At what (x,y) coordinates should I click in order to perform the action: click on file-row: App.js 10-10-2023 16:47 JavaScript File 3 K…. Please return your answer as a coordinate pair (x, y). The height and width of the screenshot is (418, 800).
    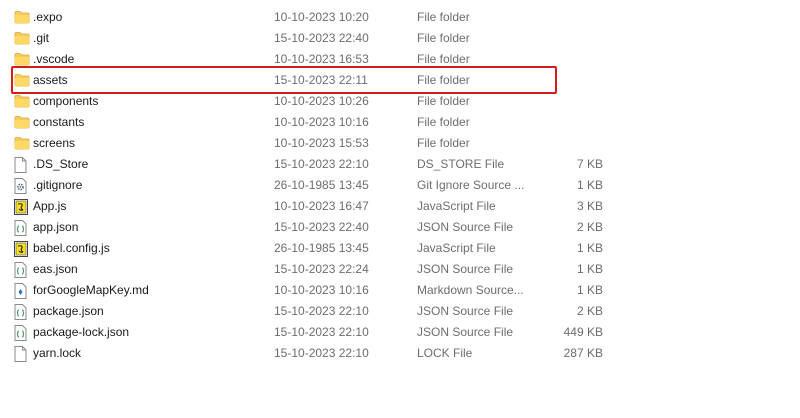
    Looking at the image, I should click on (400, 206).